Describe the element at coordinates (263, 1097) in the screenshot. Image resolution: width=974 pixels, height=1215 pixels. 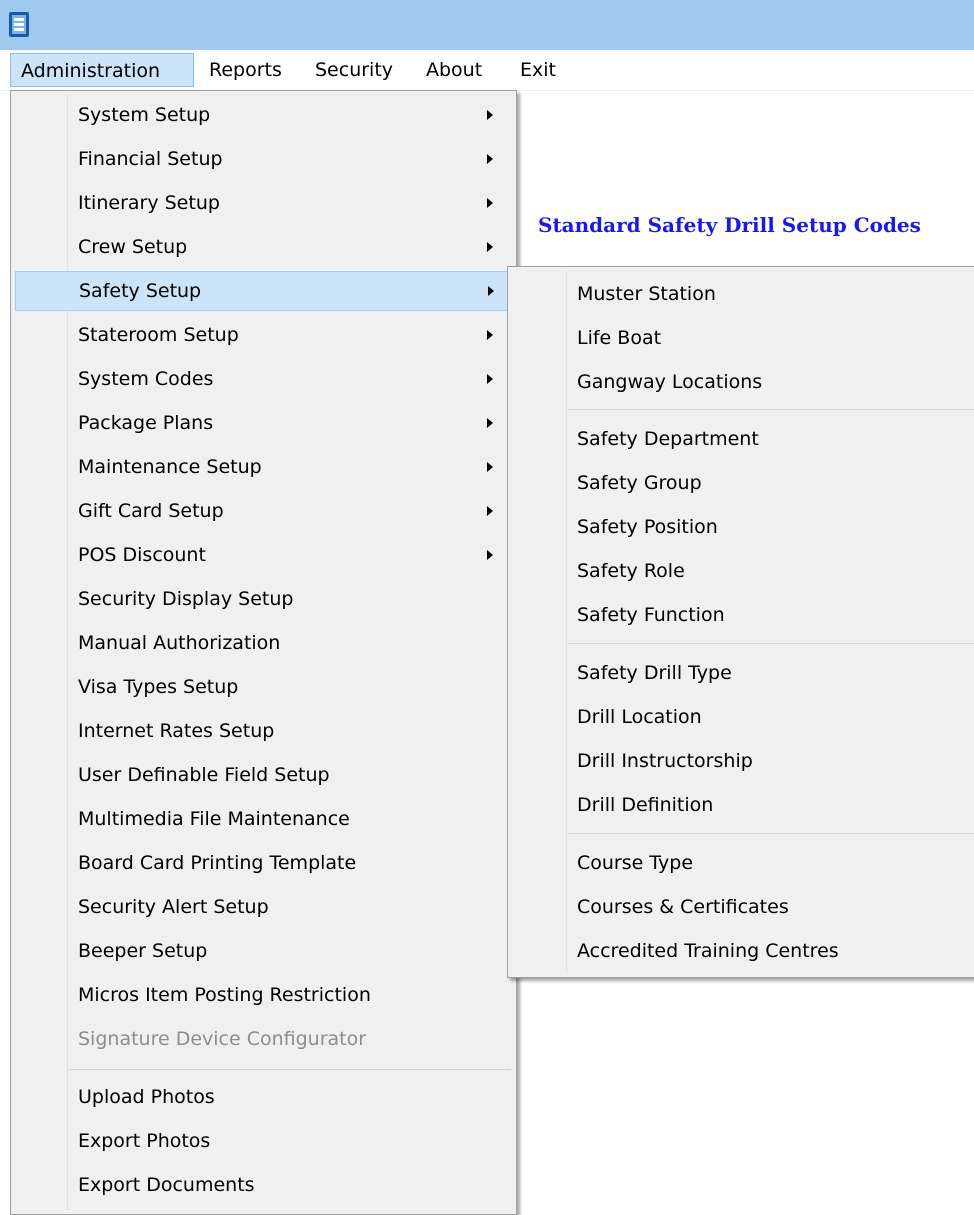
I see `admin-item-upload-photos: Upload Photos` at that location.